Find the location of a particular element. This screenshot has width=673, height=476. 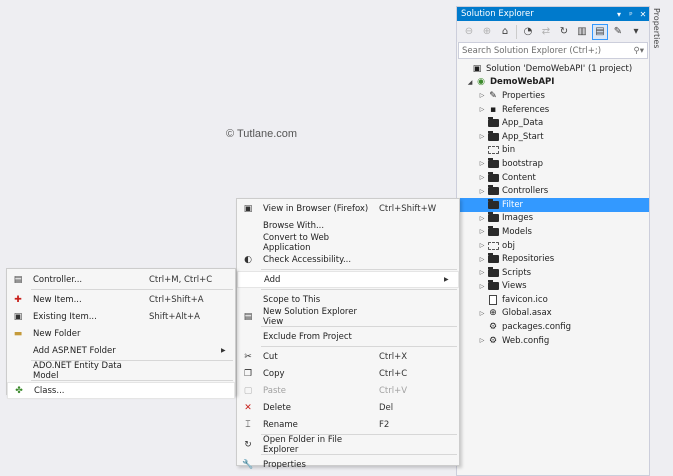

tree-item-properties: ▷ ✎ Properties is located at coordinates (553, 96).